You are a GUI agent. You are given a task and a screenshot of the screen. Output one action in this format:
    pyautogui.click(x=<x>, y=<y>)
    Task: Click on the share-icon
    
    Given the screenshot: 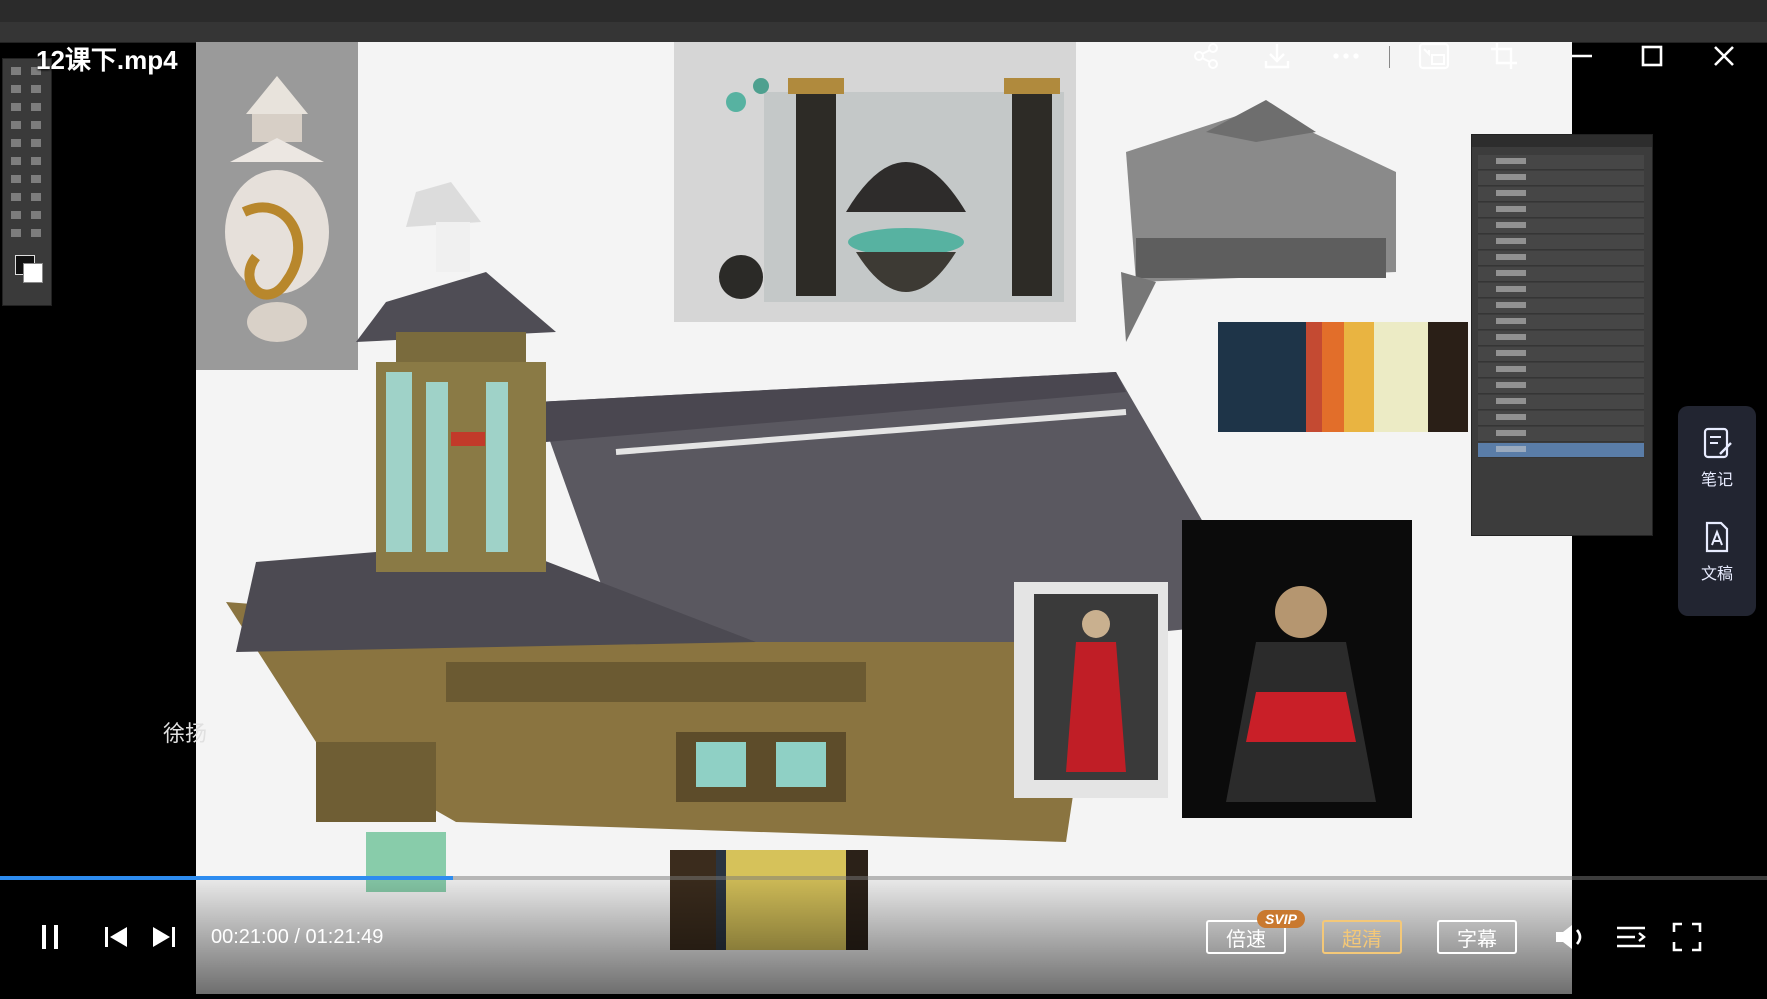 What is the action you would take?
    pyautogui.click(x=1206, y=56)
    